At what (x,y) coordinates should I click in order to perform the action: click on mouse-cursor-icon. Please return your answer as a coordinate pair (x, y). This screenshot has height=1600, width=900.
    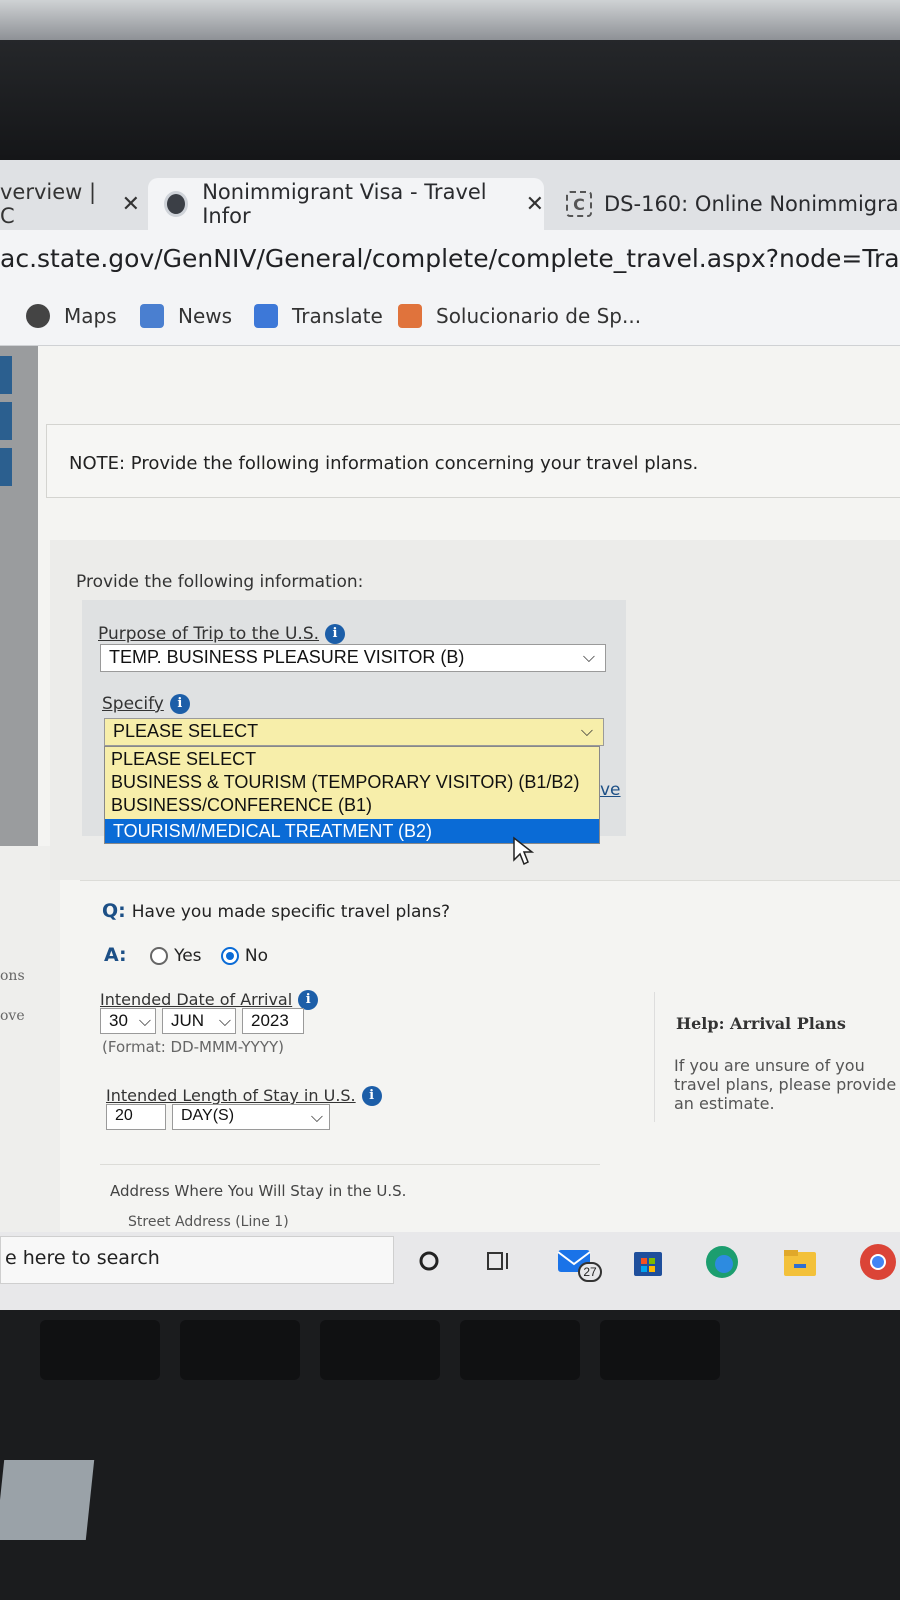
    Looking at the image, I should click on (523, 851).